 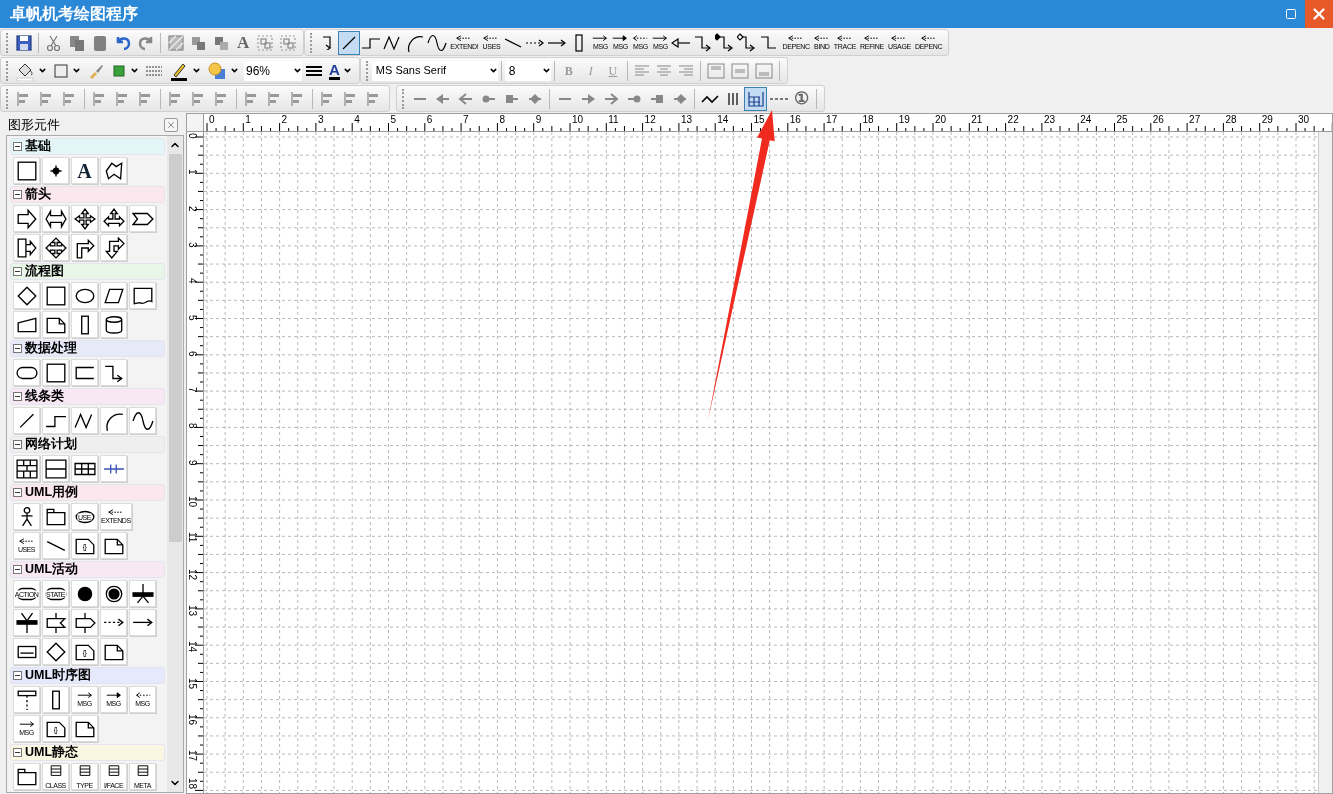 I want to click on font-color-button: A, so click(x=340, y=70).